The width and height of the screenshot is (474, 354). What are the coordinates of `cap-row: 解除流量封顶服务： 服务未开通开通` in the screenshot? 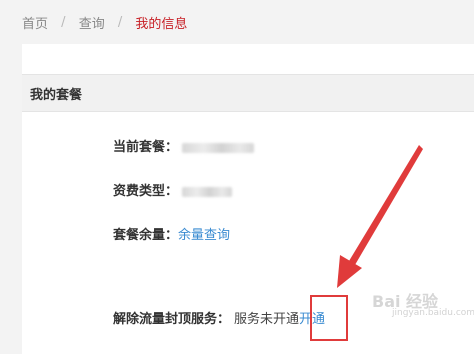 It's located at (219, 320).